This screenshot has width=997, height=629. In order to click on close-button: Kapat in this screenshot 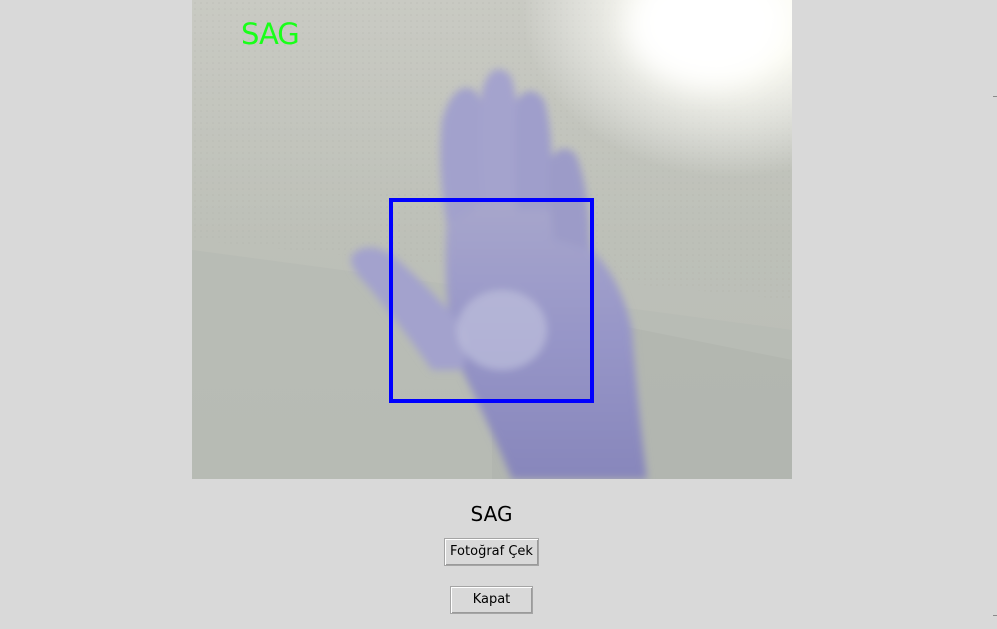, I will do `click(491, 600)`.